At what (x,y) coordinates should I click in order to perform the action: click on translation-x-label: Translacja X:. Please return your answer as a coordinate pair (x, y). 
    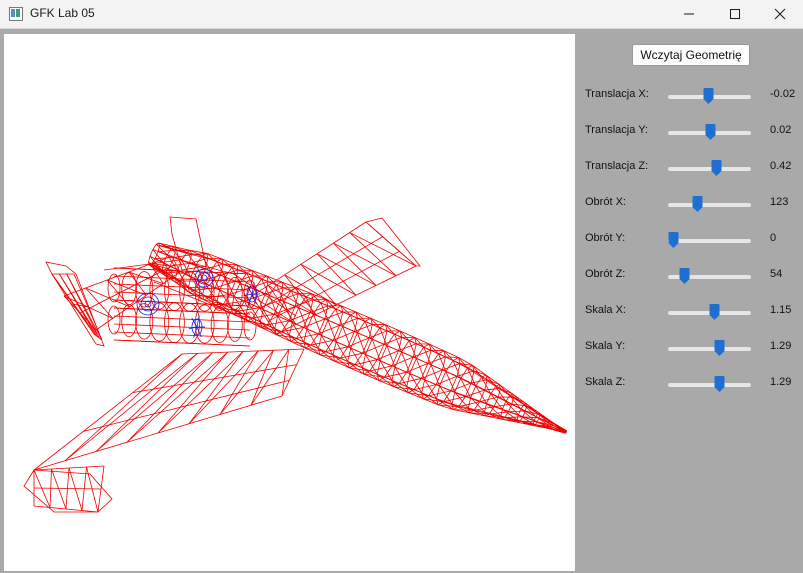
    Looking at the image, I should click on (617, 94).